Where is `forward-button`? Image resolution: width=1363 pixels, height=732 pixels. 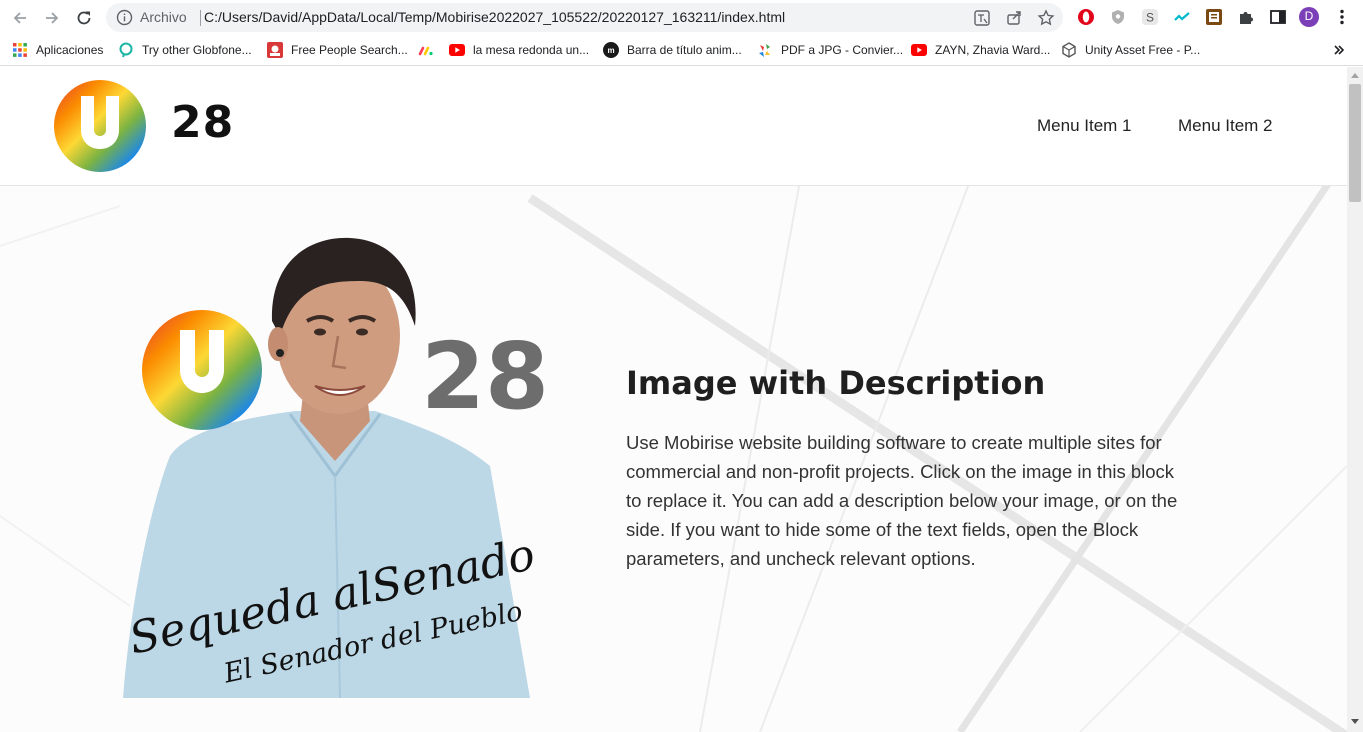
forward-button is located at coordinates (52, 18).